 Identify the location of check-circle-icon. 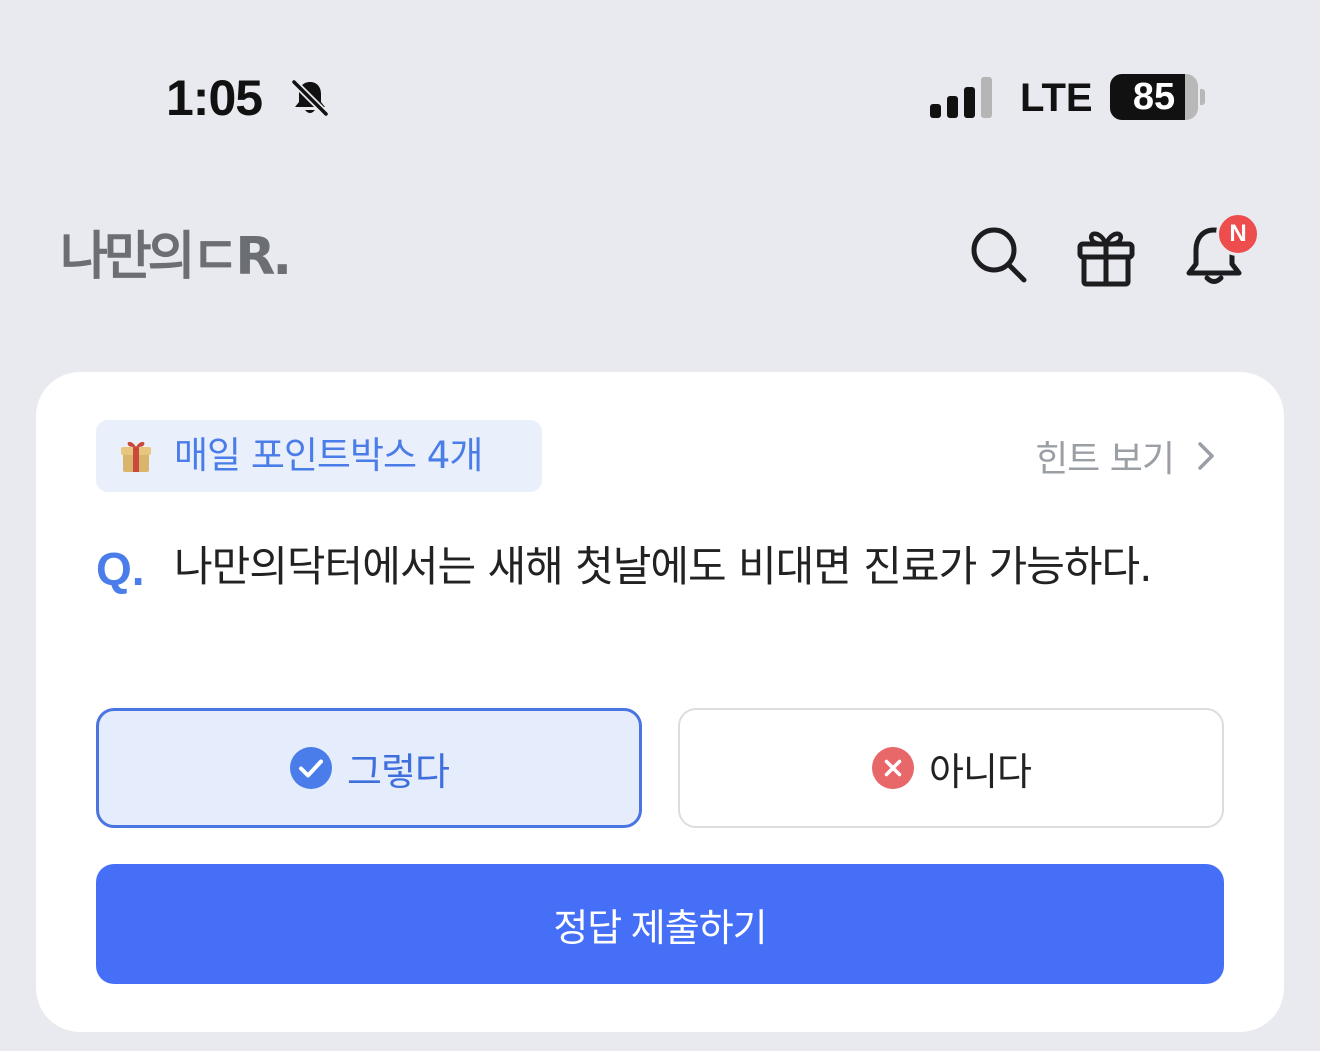
(311, 768).